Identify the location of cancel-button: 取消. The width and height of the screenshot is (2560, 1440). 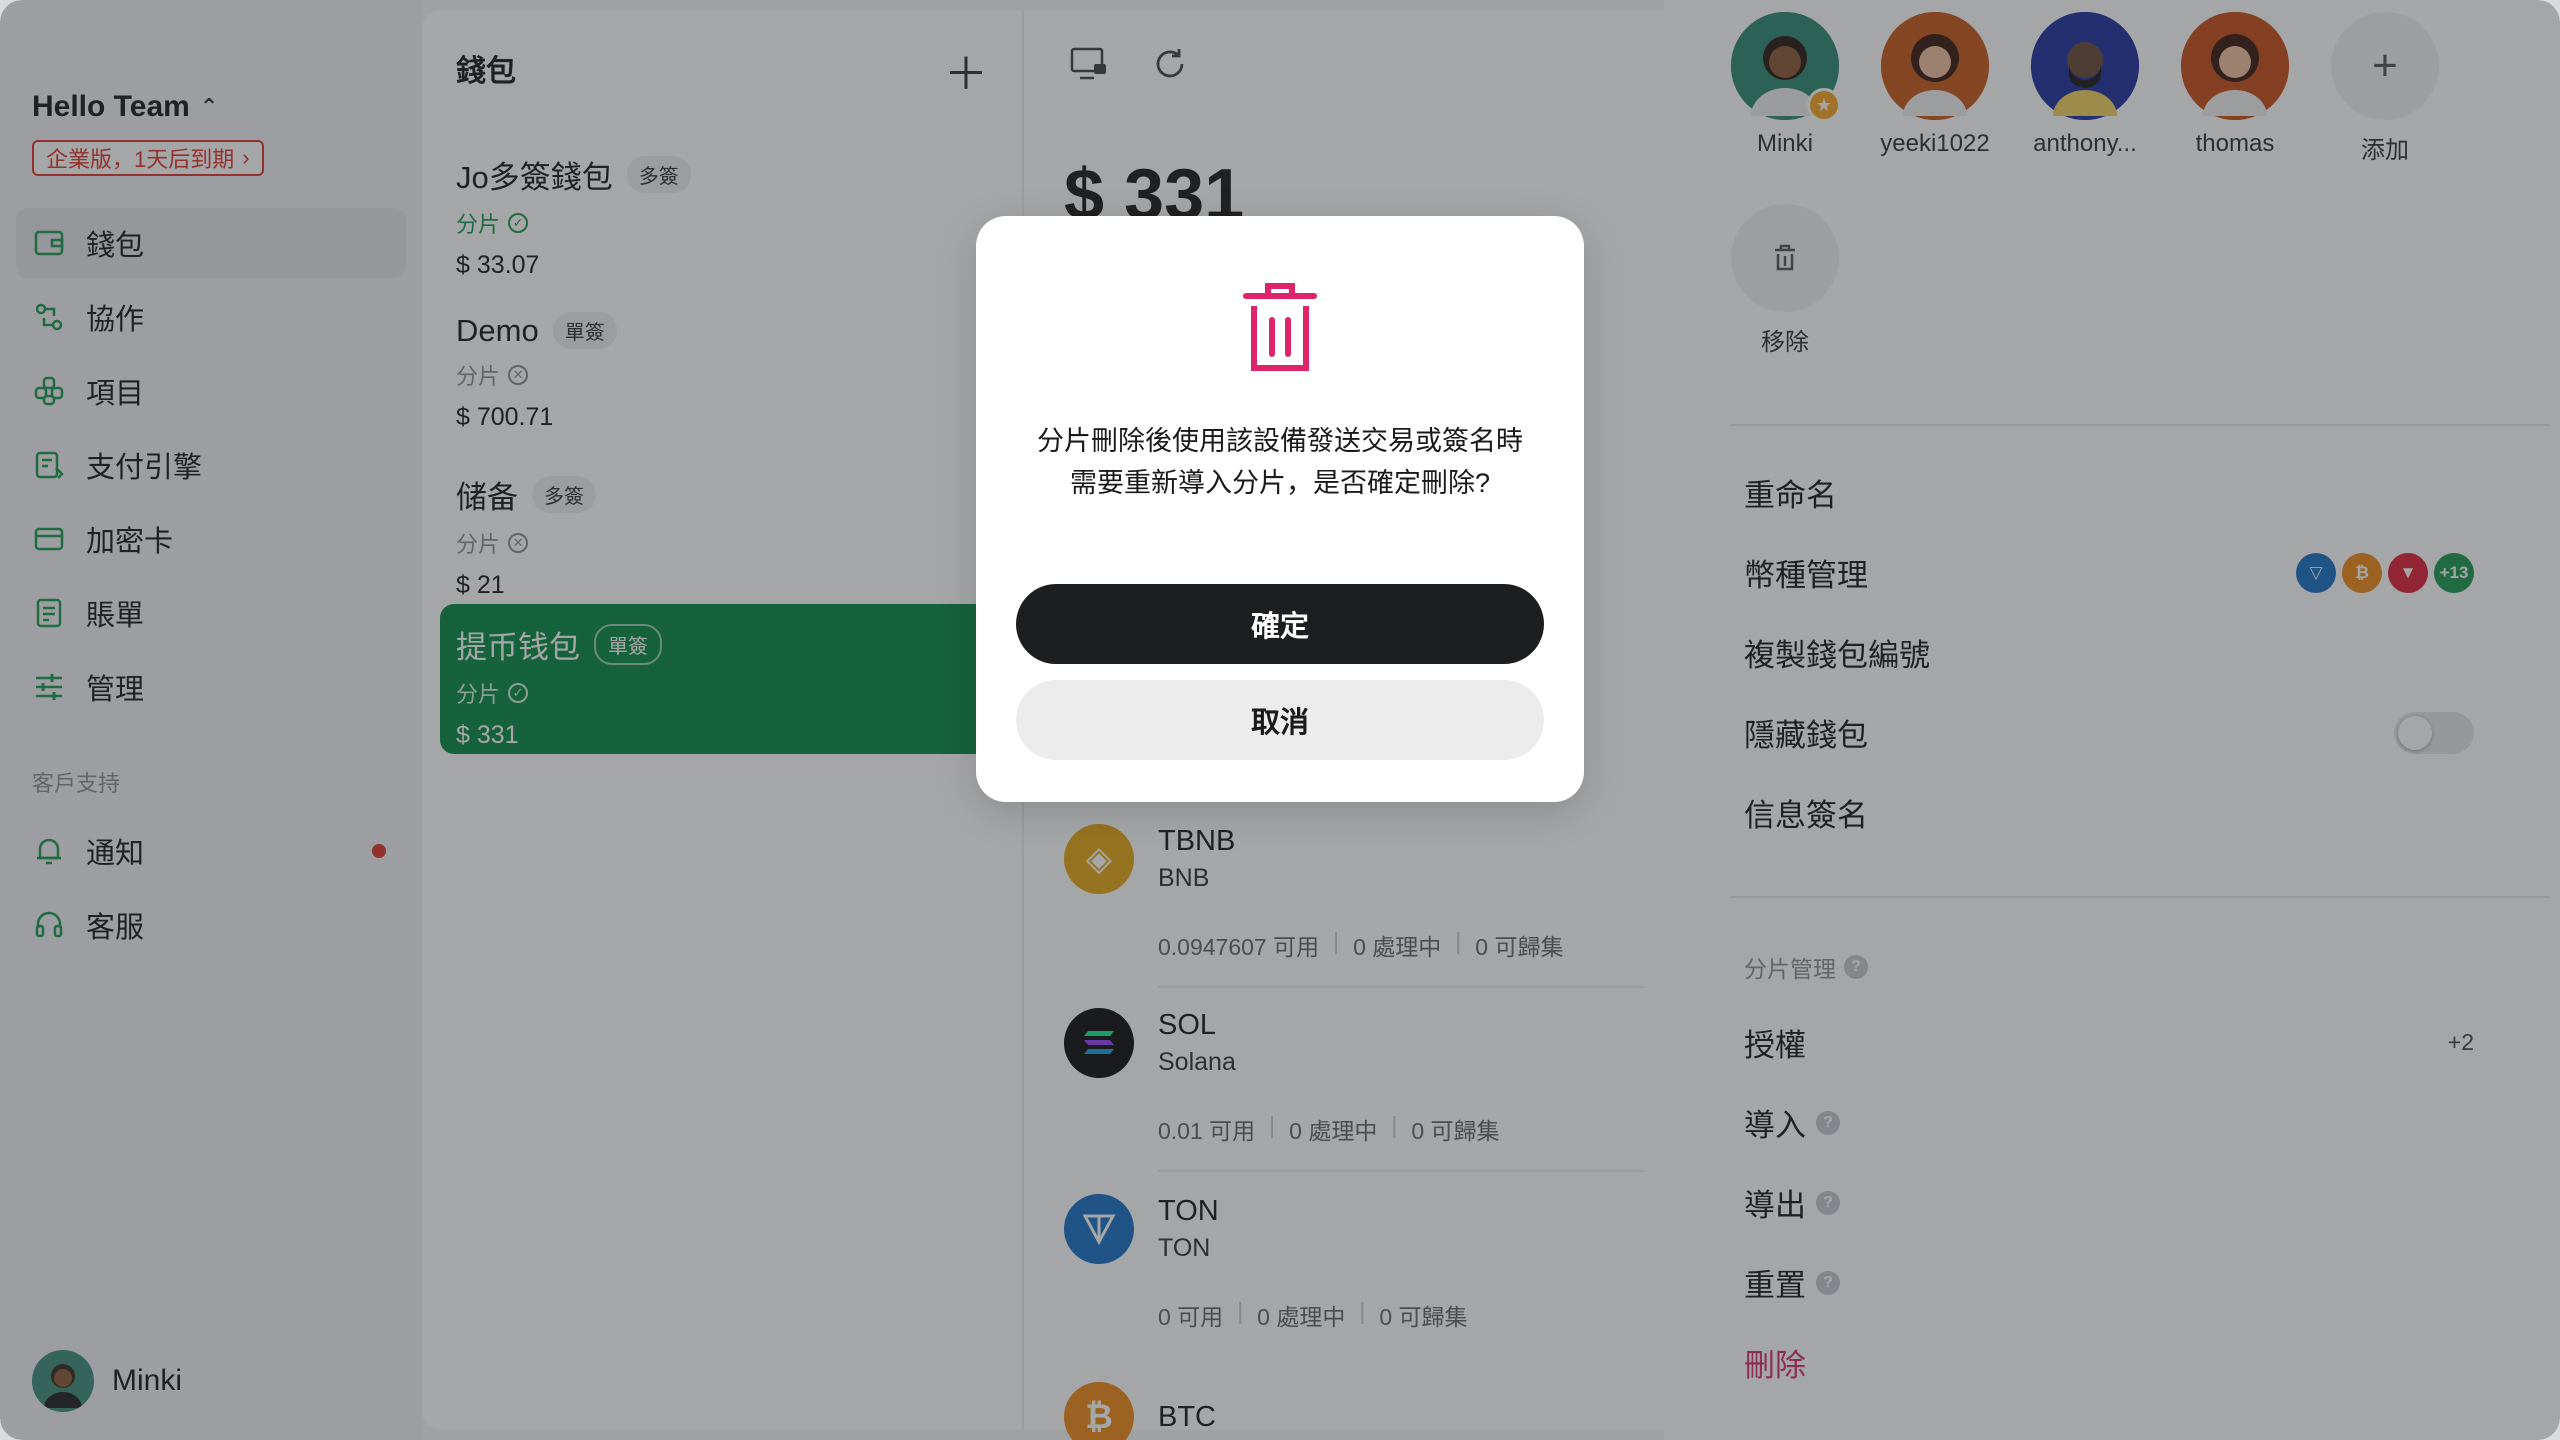
(1280, 720).